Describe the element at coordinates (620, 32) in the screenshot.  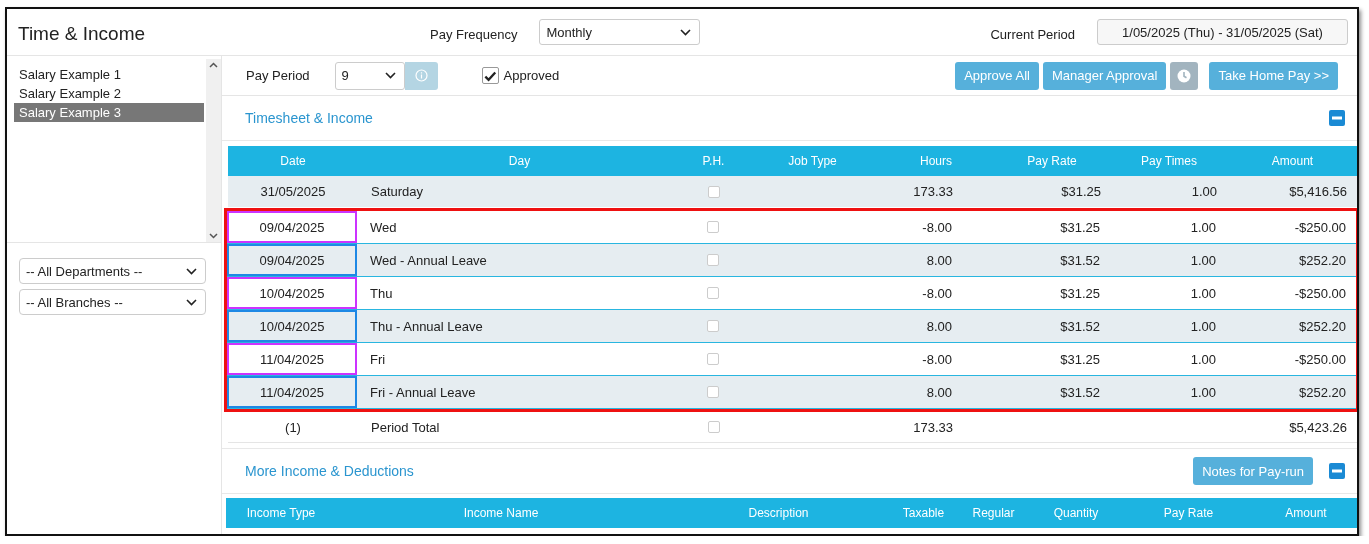
I see `pay-frequency-dropdown: Monthly` at that location.